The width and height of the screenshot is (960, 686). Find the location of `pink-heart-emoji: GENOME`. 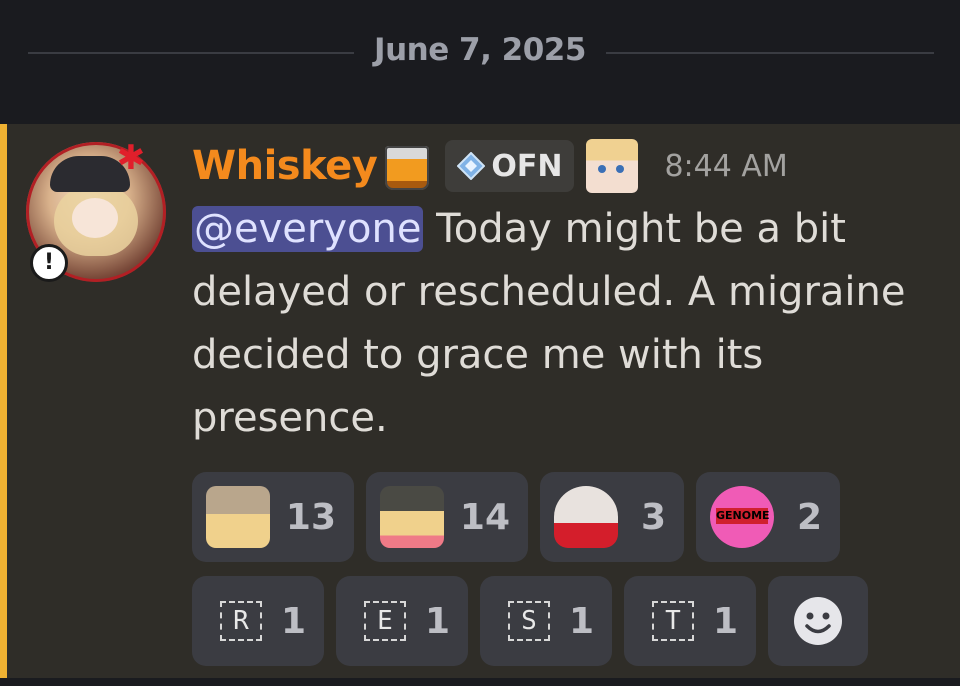

pink-heart-emoji: GENOME is located at coordinates (742, 517).